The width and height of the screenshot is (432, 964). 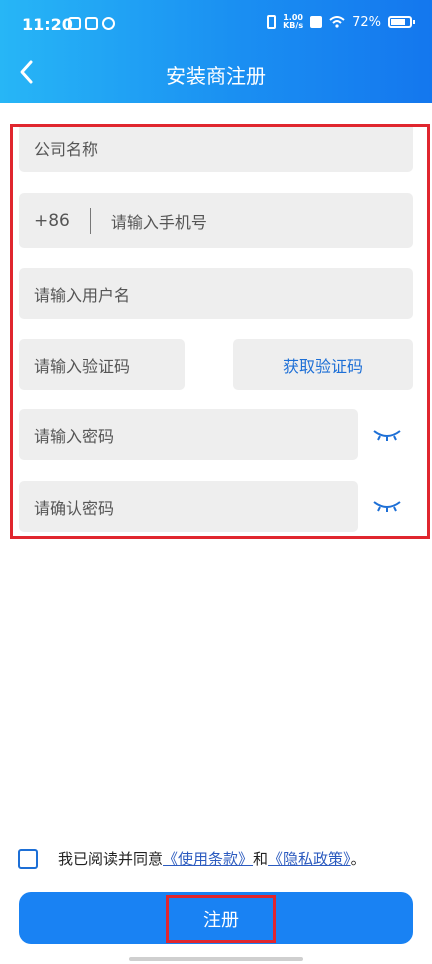 What do you see at coordinates (309, 859) in the screenshot?
I see `privacy-link: 《隐私政策》` at bounding box center [309, 859].